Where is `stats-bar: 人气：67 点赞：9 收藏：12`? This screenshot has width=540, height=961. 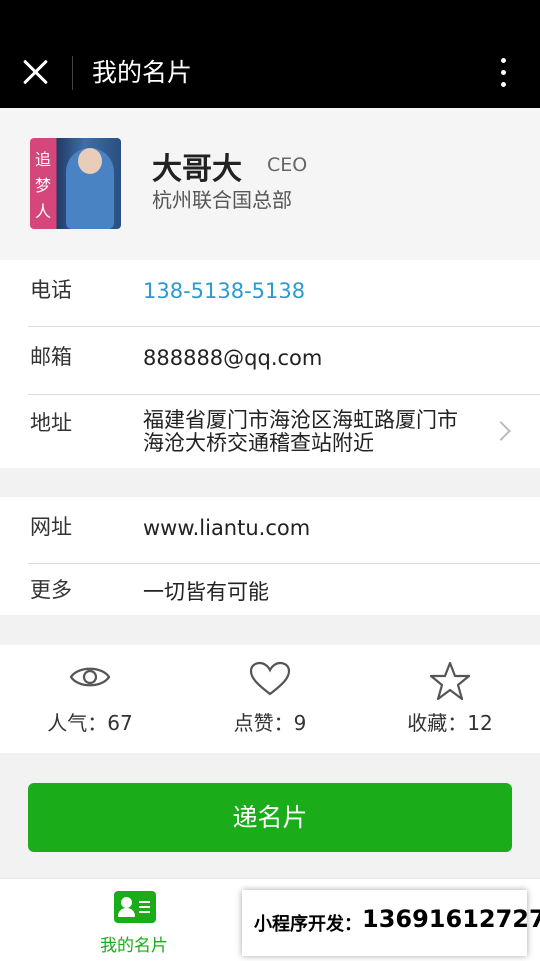 stats-bar: 人气：67 点赞：9 收藏：12 is located at coordinates (270, 699).